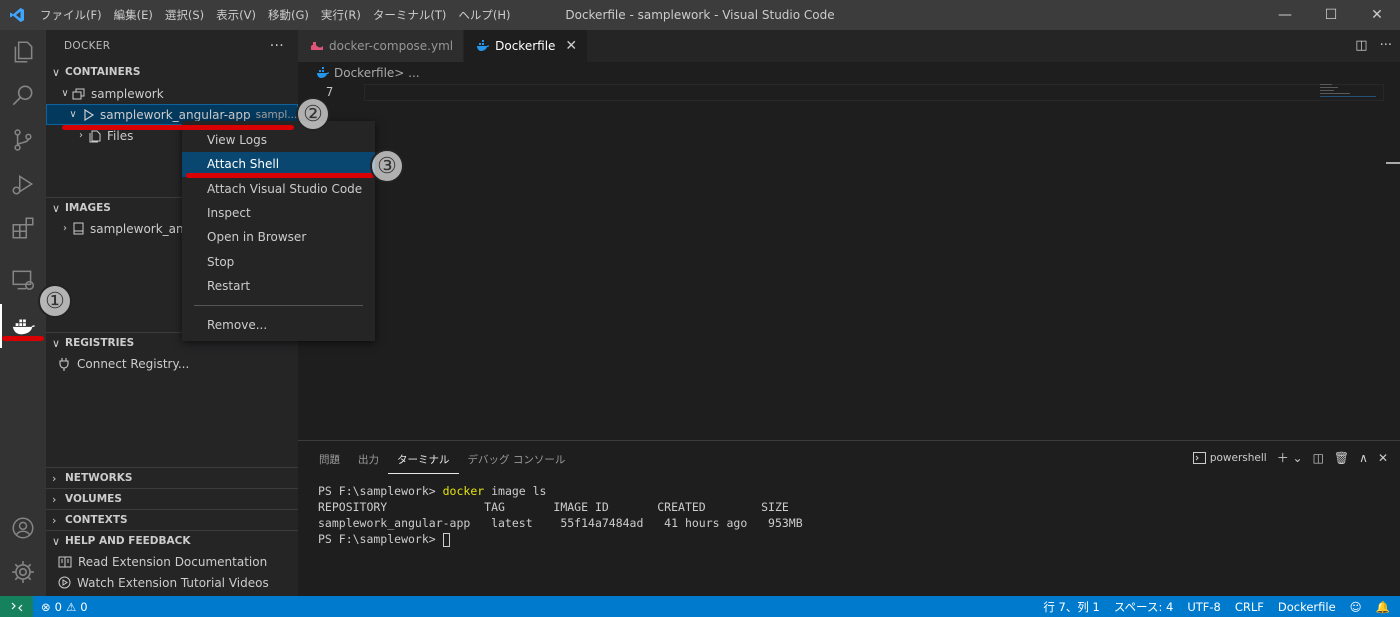 The width and height of the screenshot is (1400, 617). I want to click on problems-status: ⊗ 0 ⚠ 0, so click(60, 607).